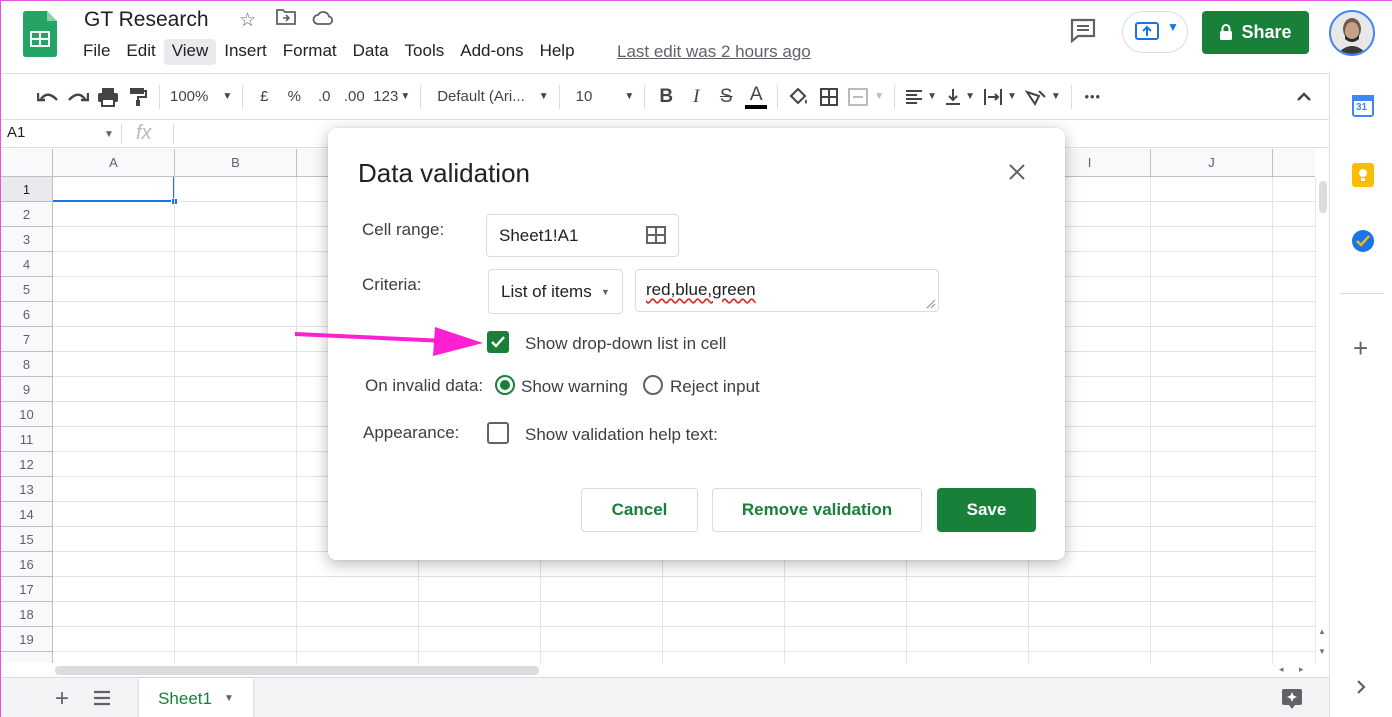 The image size is (1392, 717). What do you see at coordinates (696, 97) in the screenshot?
I see `italic-button: I` at bounding box center [696, 97].